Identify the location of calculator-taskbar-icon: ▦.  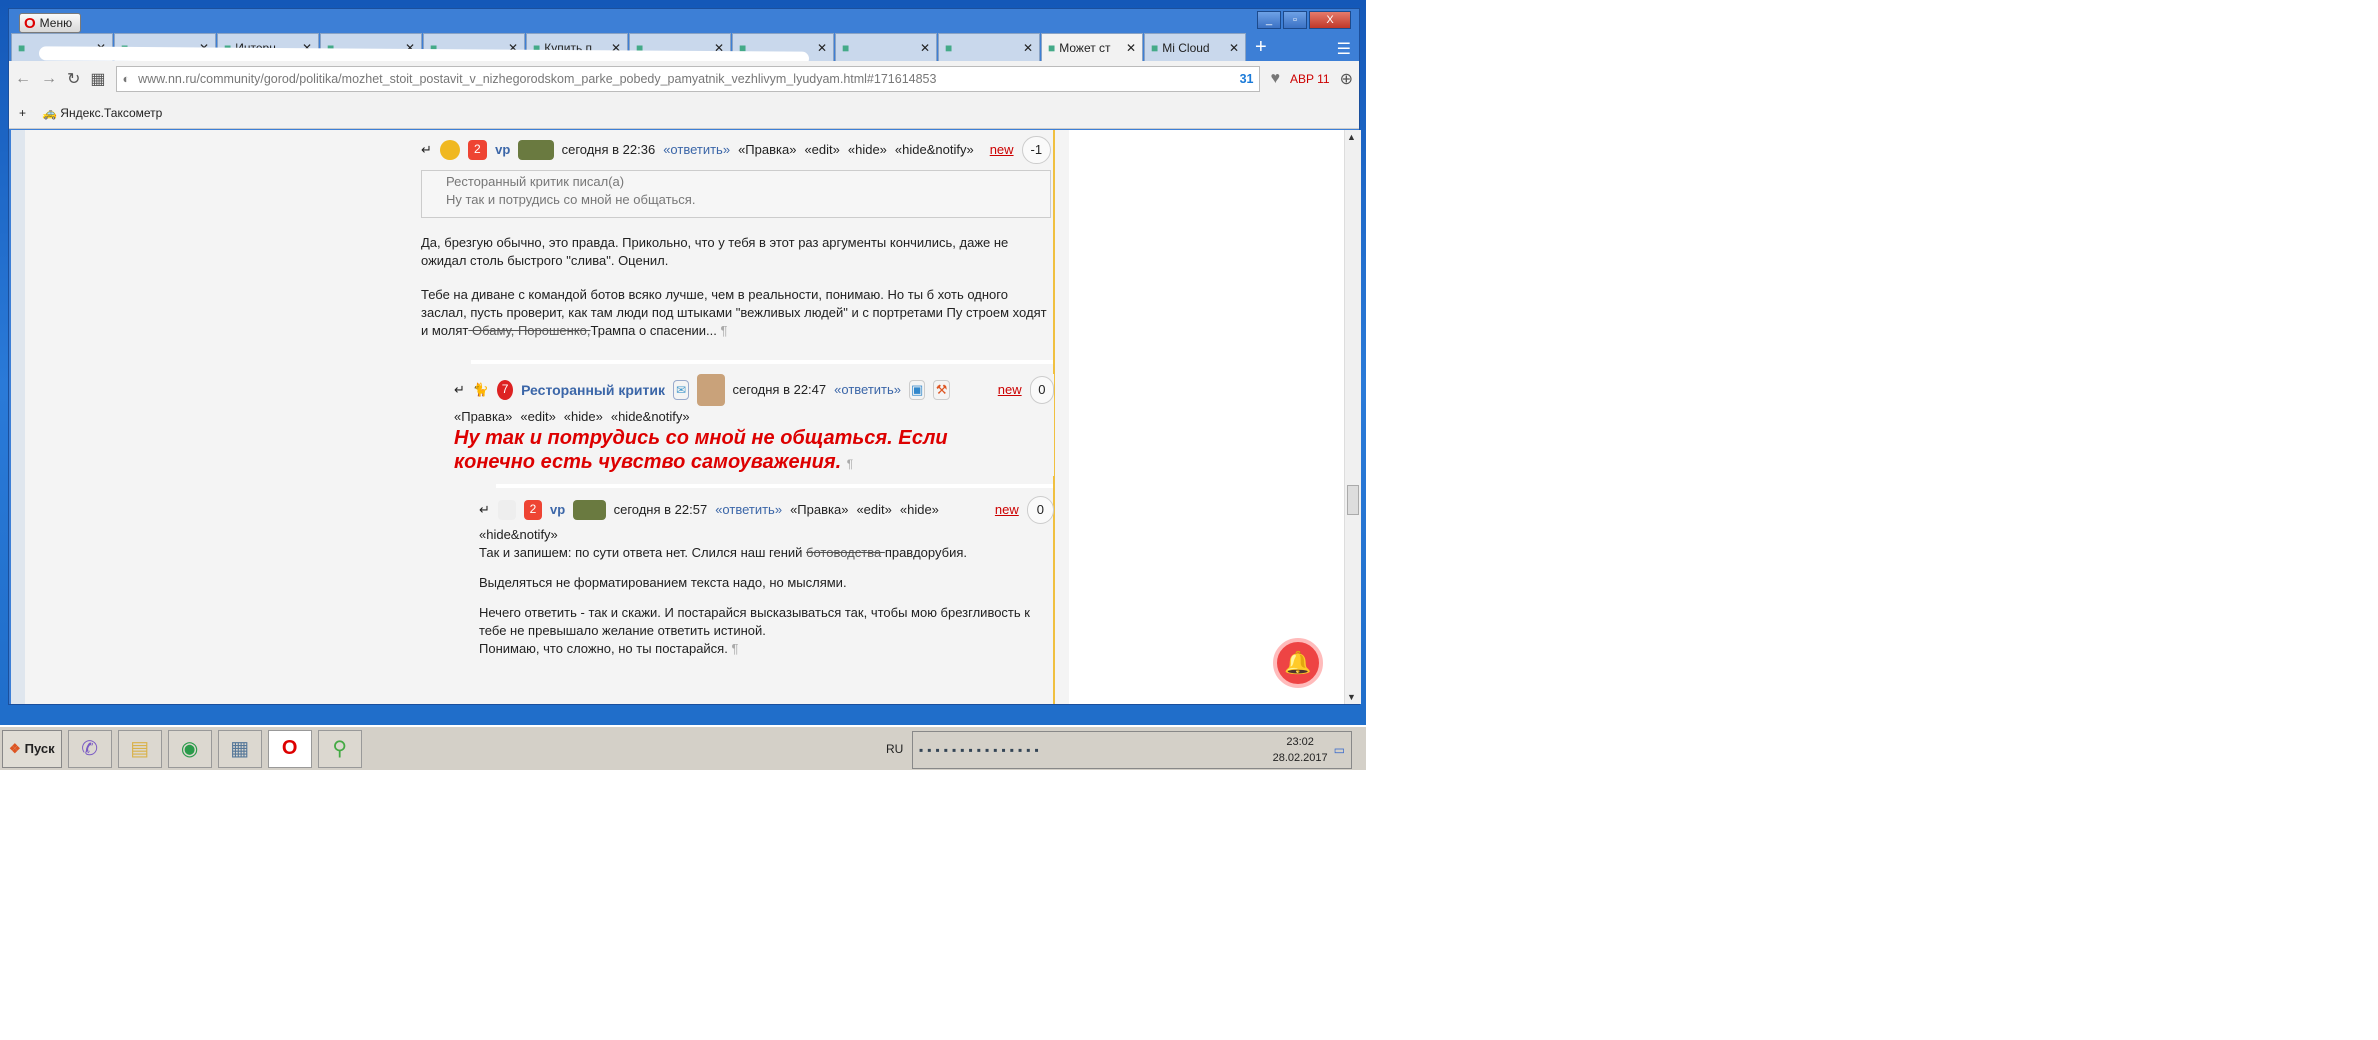
(239, 748).